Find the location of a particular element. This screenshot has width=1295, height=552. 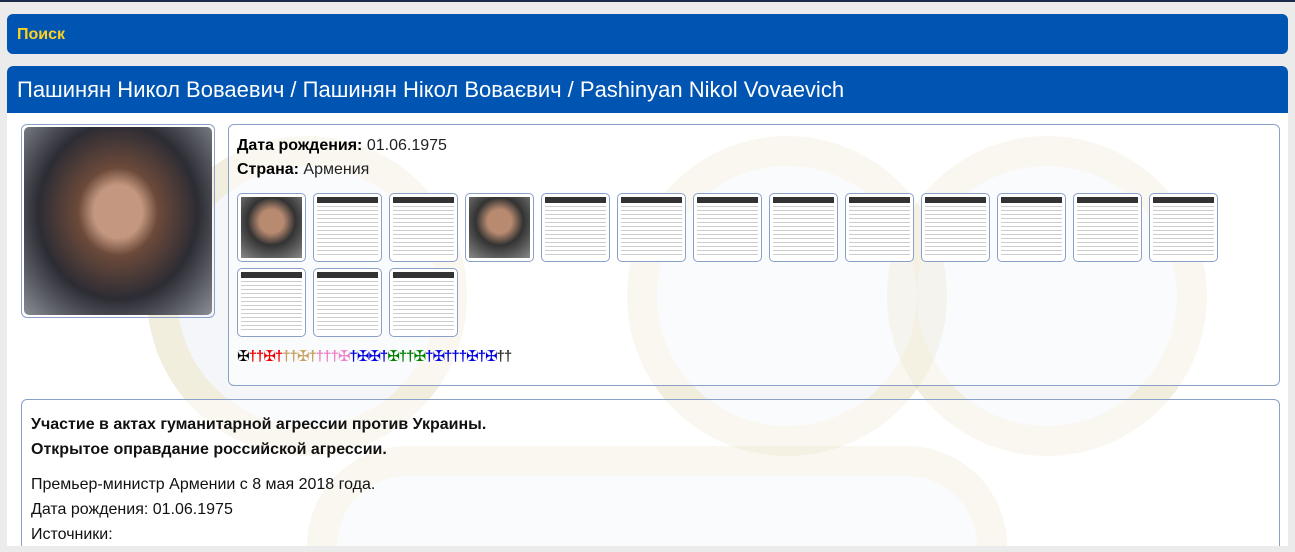

sources-label: Источники: is located at coordinates (72, 534).